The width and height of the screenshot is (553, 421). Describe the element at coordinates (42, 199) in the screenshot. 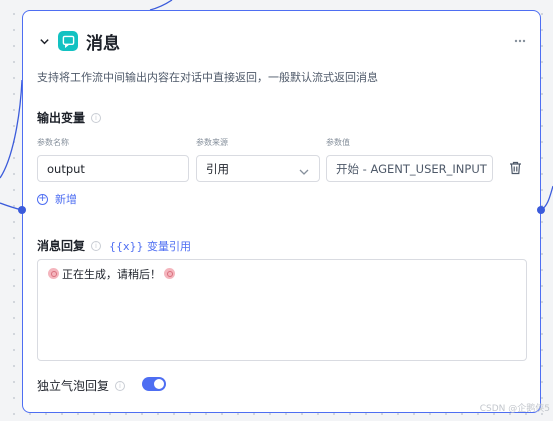

I see `plus-circle-icon: +` at that location.